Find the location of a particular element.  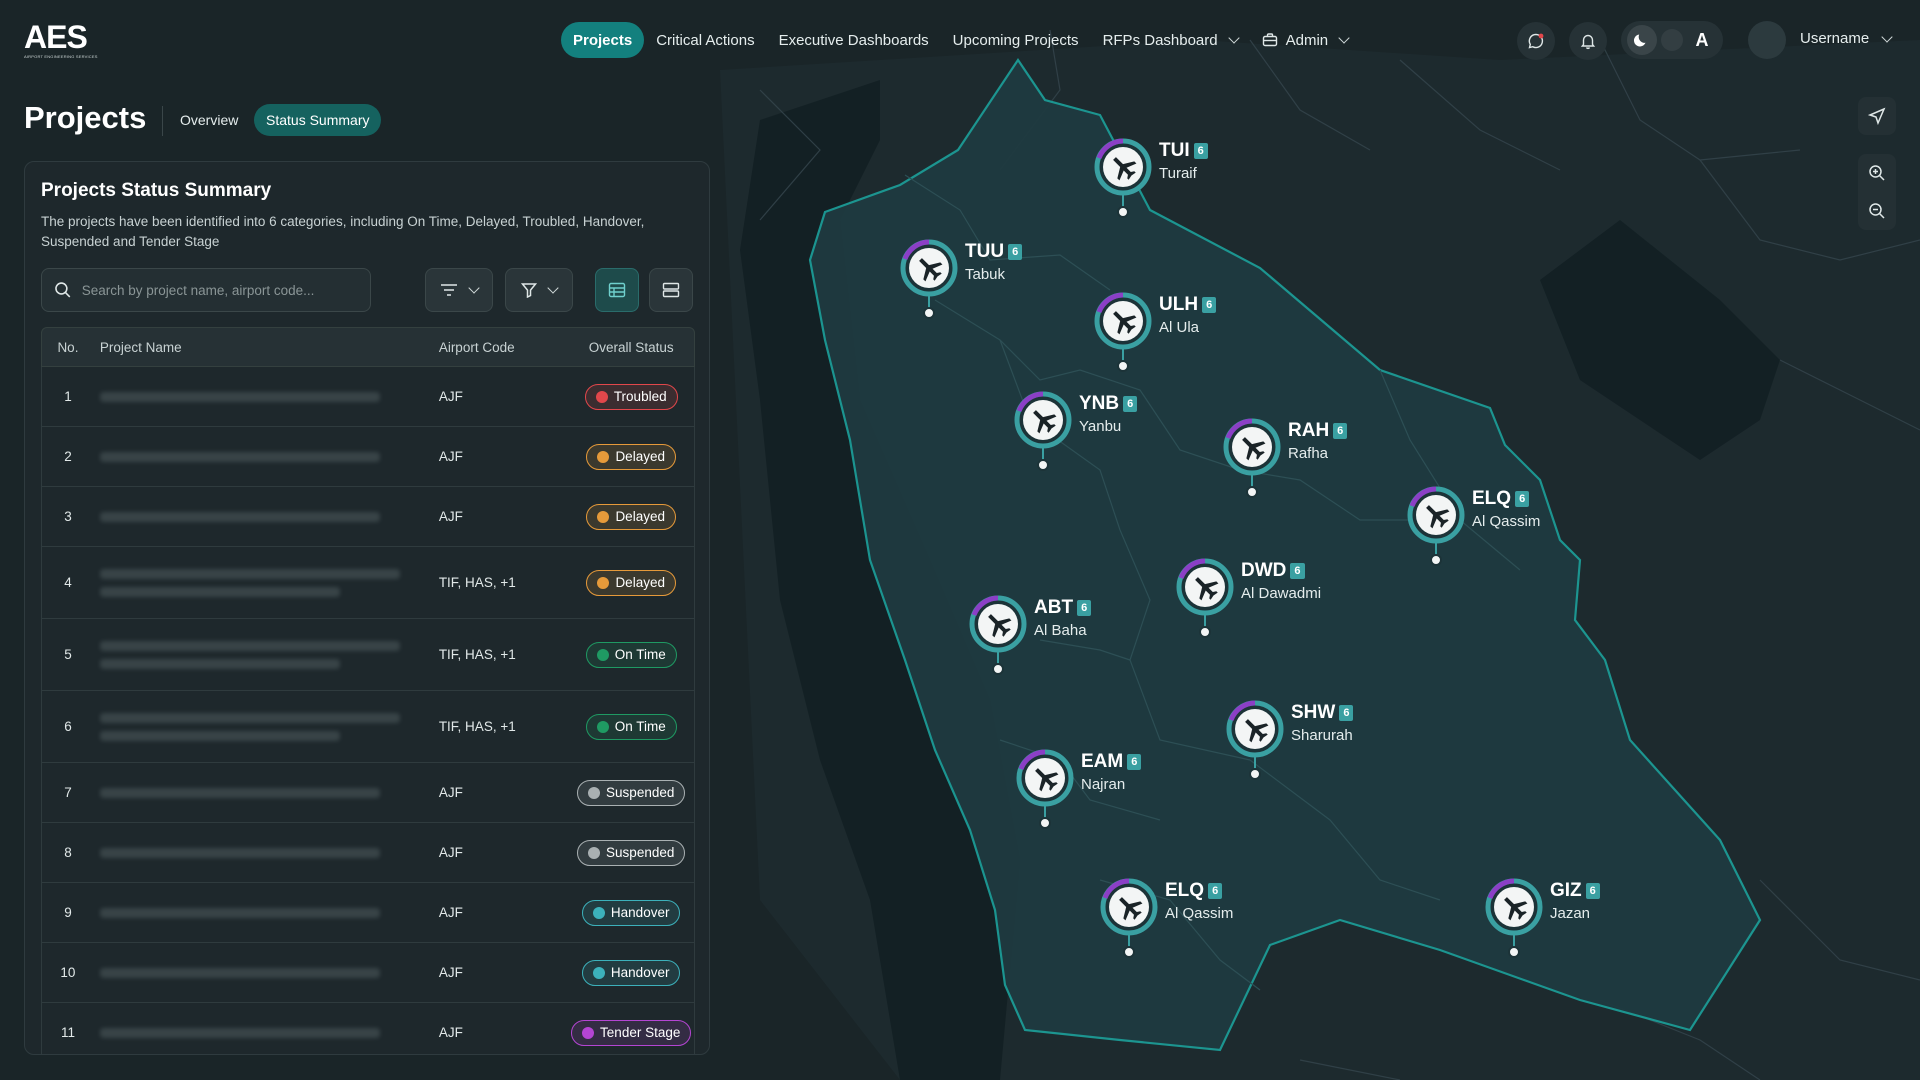

tab-overview: Overview is located at coordinates (209, 120).